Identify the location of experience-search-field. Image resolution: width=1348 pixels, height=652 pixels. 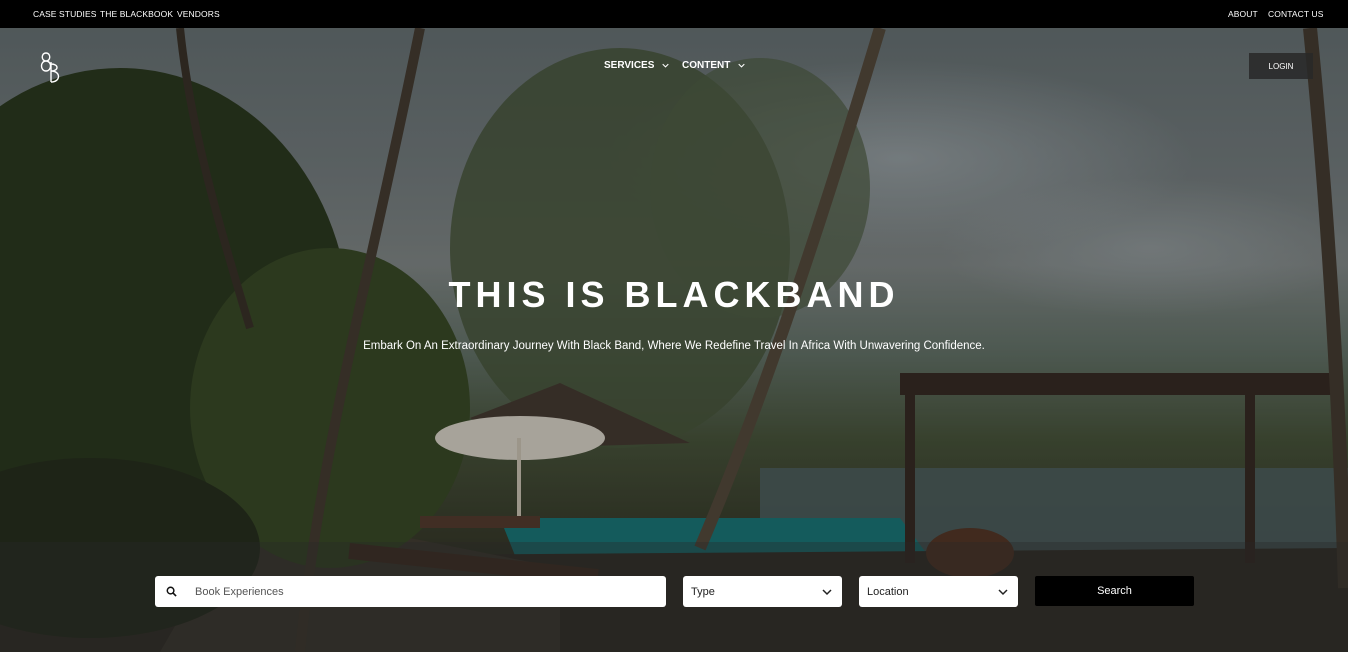
(410, 591).